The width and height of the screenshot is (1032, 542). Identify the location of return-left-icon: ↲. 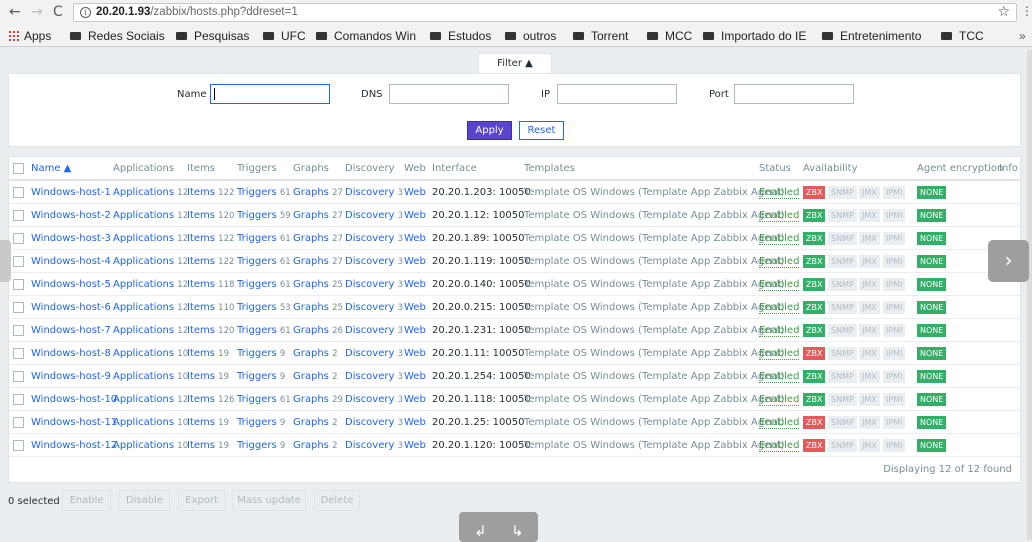
(480, 531).